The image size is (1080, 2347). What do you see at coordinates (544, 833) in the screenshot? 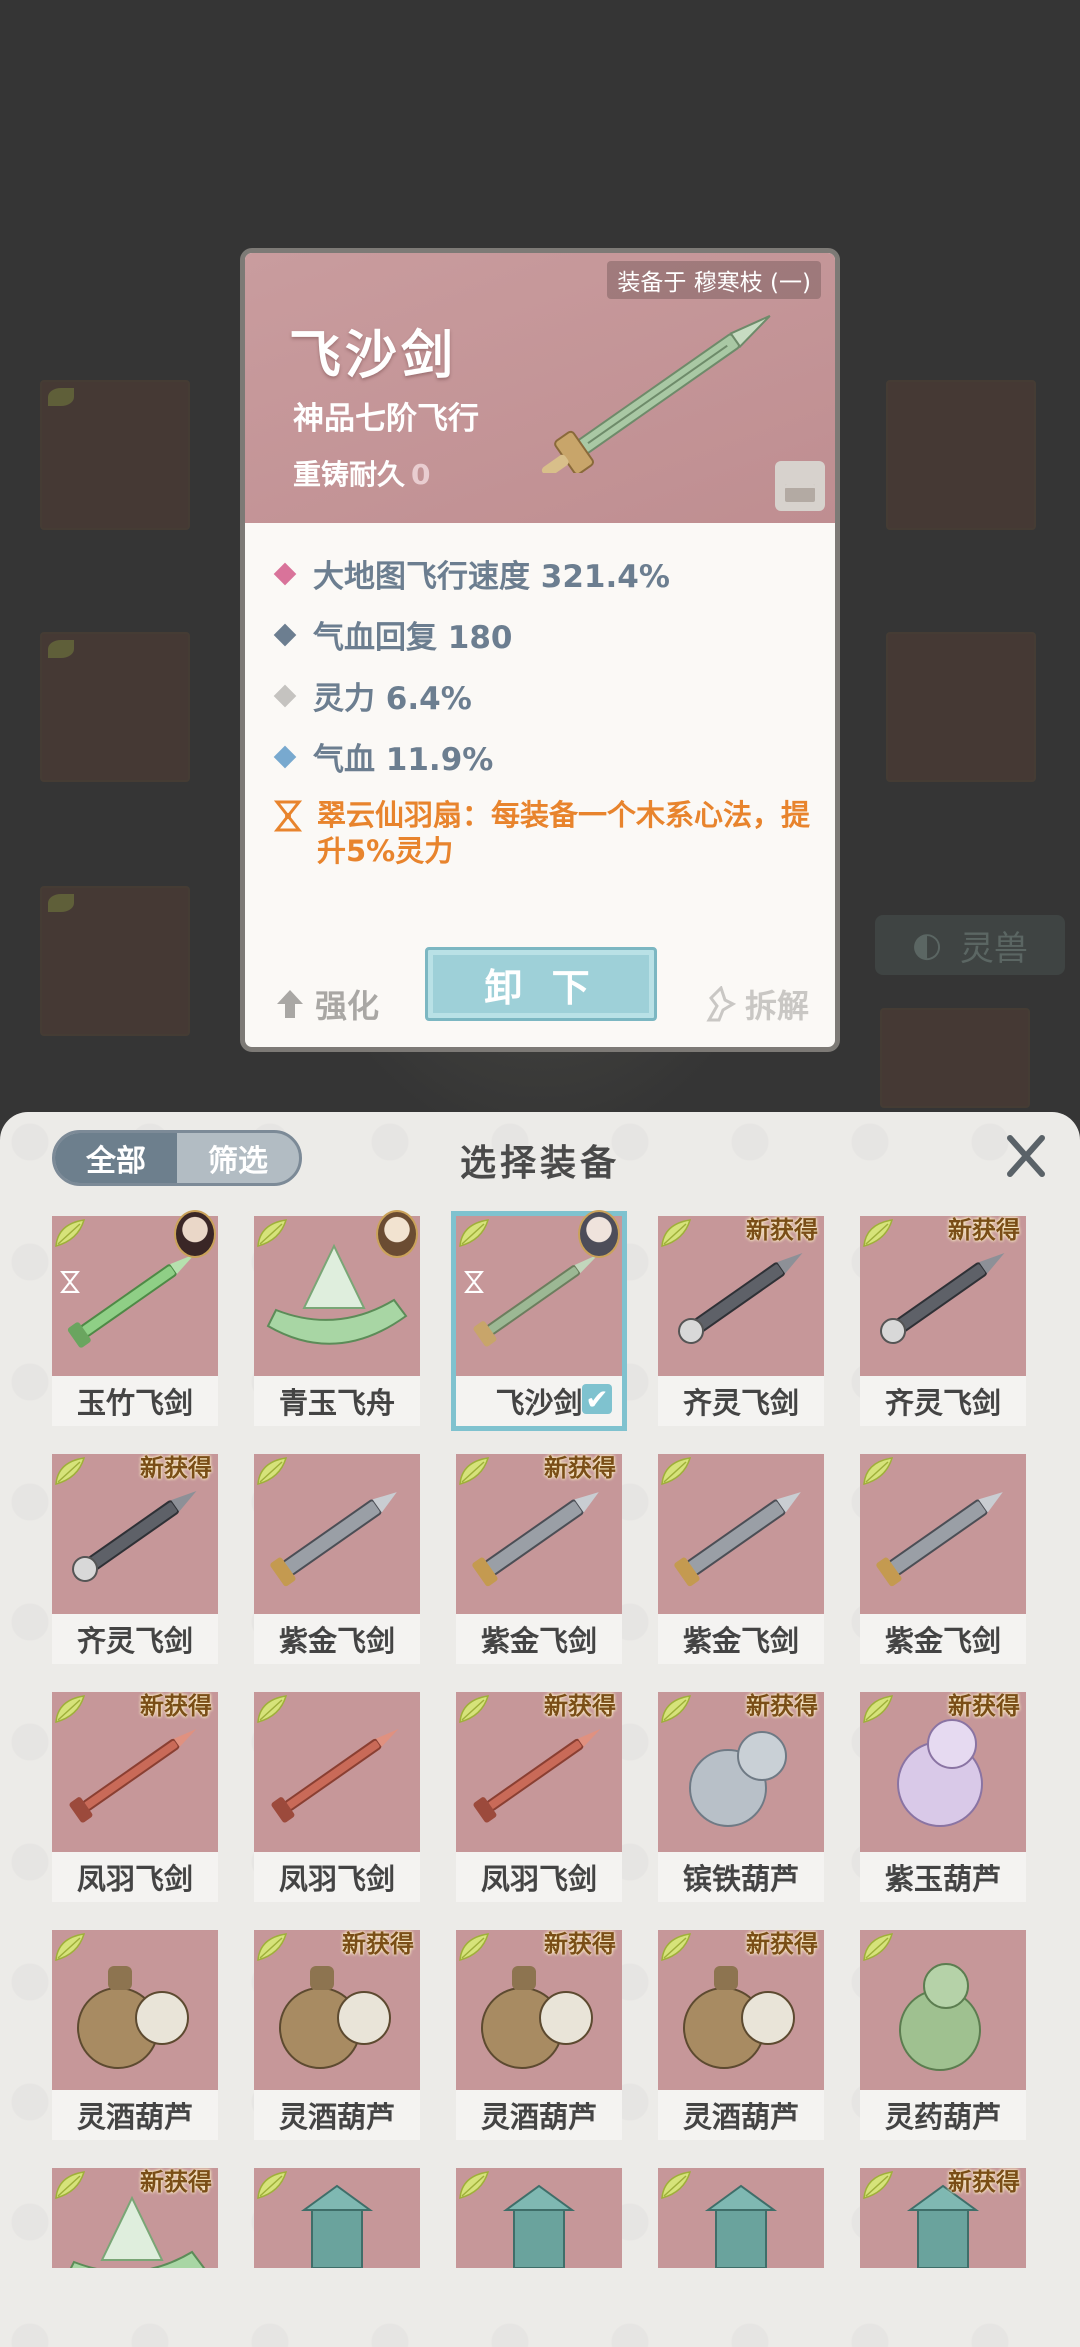
I see `set-bonus: 翠云仙羽扇：每装备一个木系心法，提升5%灵力` at bounding box center [544, 833].